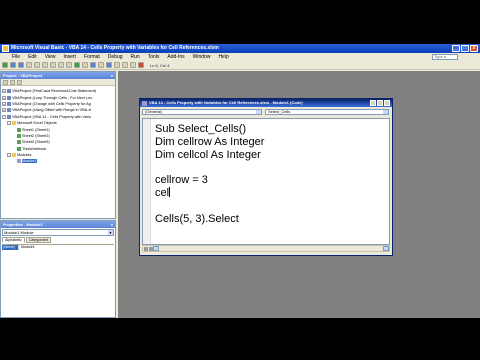 This screenshot has height=360, width=480. I want to click on insert-module-icon, so click(13, 65).